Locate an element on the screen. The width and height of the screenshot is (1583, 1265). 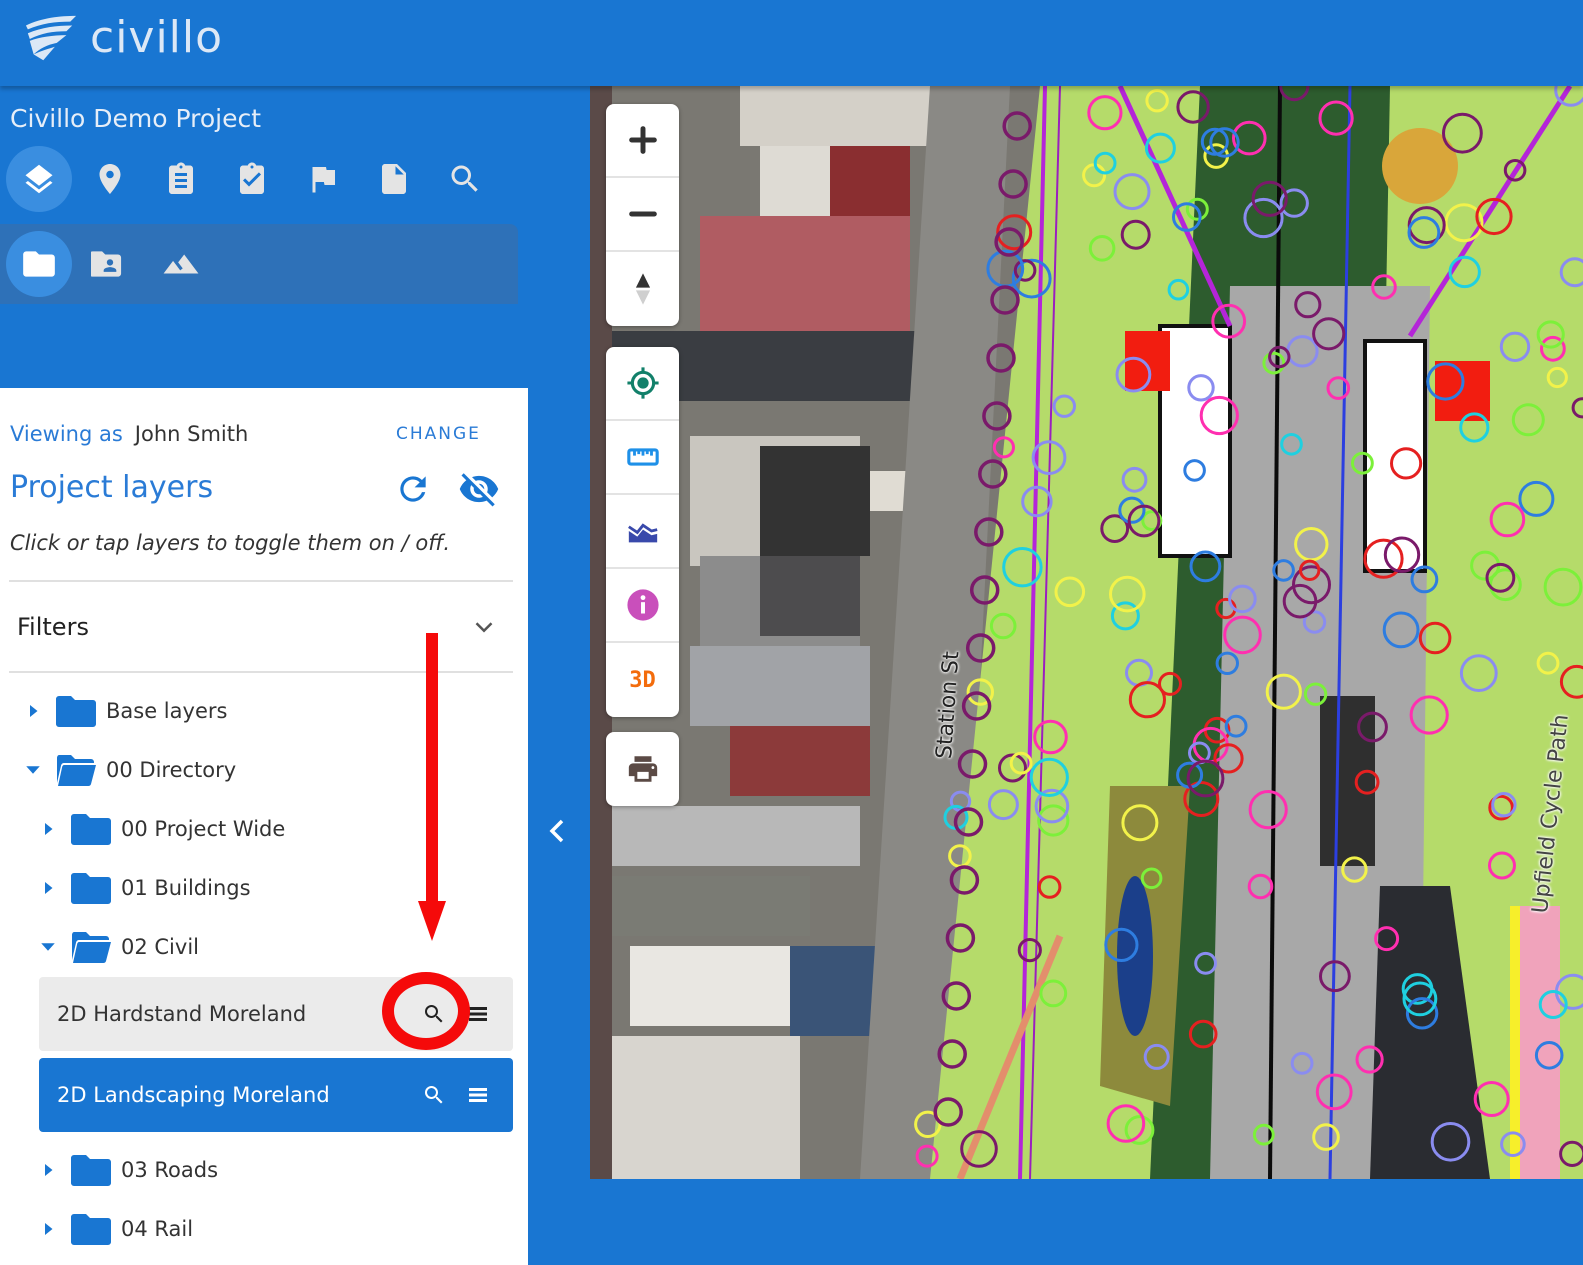
layer-label: 2D Hardstand Moreland is located at coordinates (182, 1014).